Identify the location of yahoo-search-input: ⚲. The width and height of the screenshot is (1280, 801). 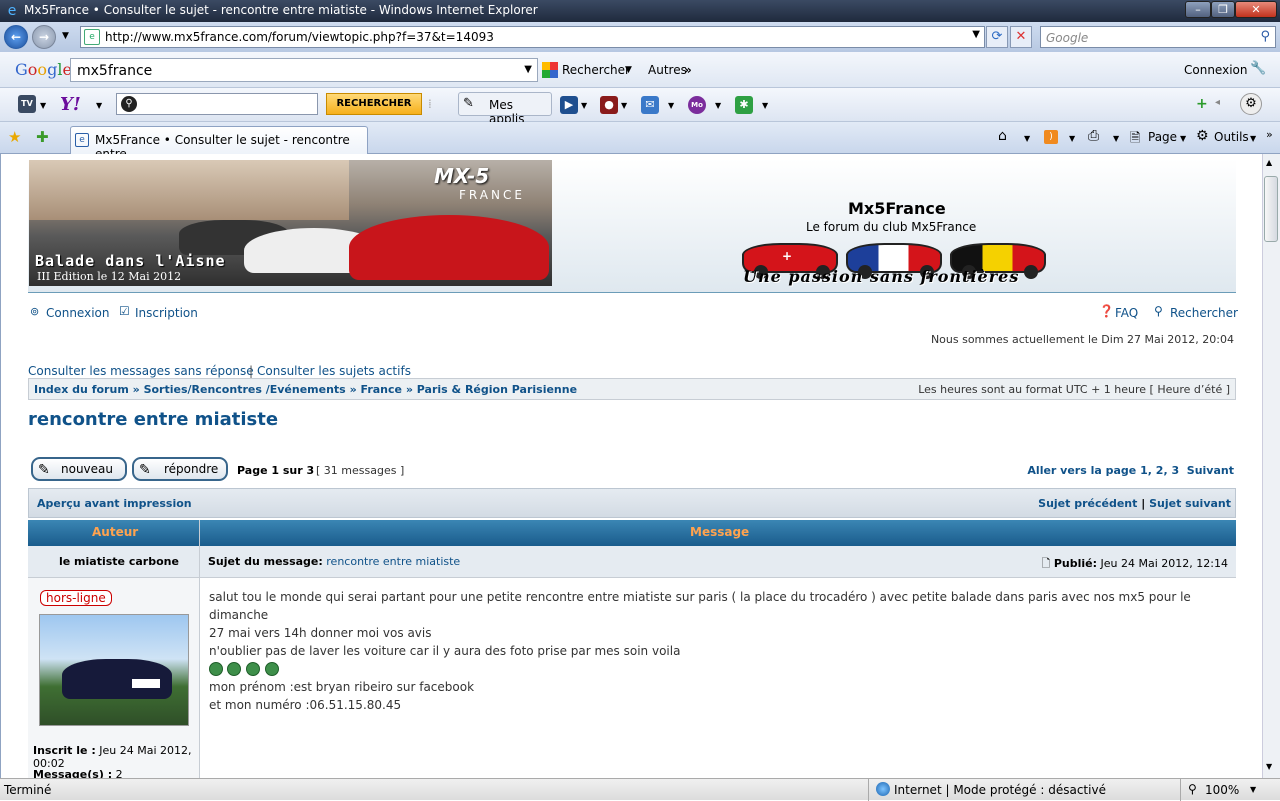
(217, 104).